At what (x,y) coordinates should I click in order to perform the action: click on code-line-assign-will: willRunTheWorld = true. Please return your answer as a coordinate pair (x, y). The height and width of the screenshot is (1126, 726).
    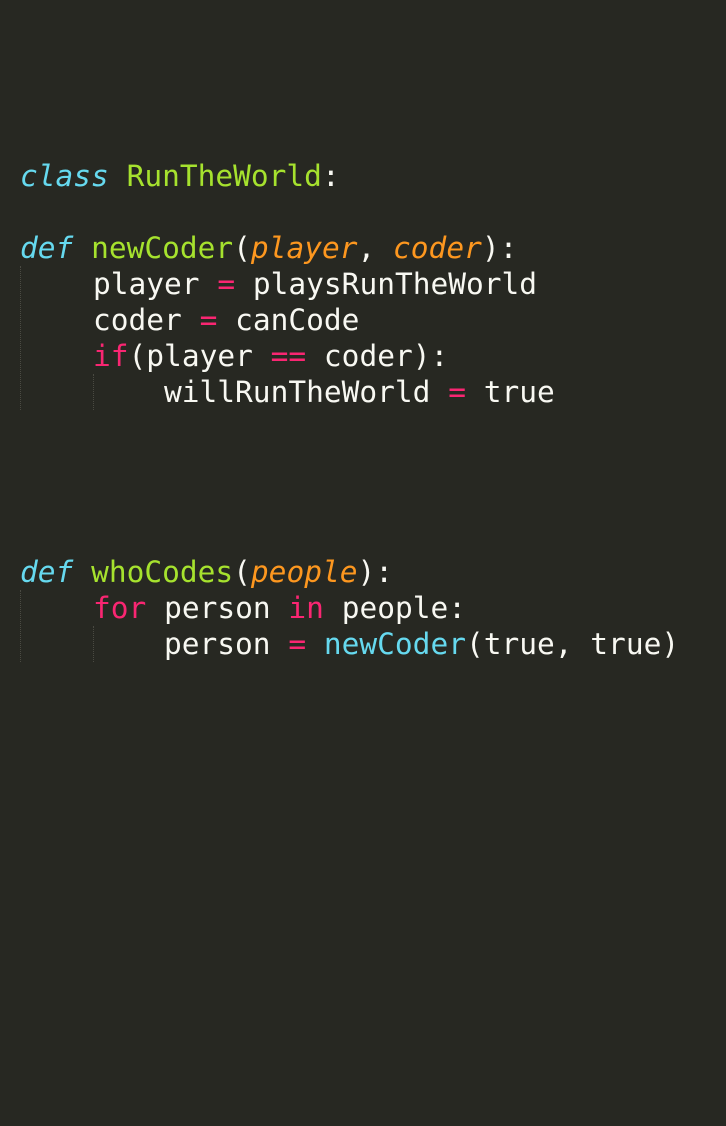
    Looking at the image, I should click on (359, 392).